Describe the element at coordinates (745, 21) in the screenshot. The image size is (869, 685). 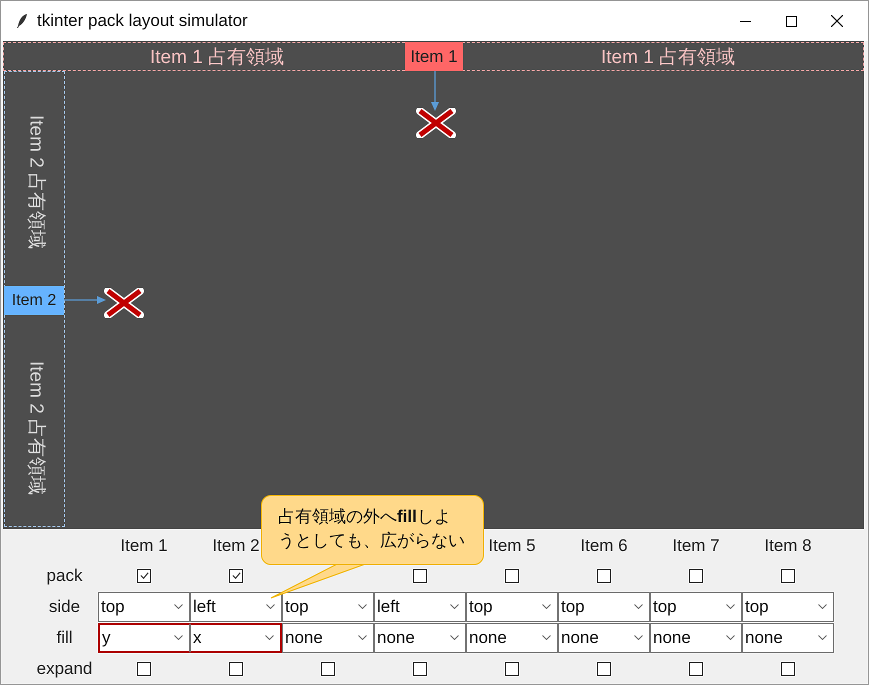
I see `minimize-icon` at that location.